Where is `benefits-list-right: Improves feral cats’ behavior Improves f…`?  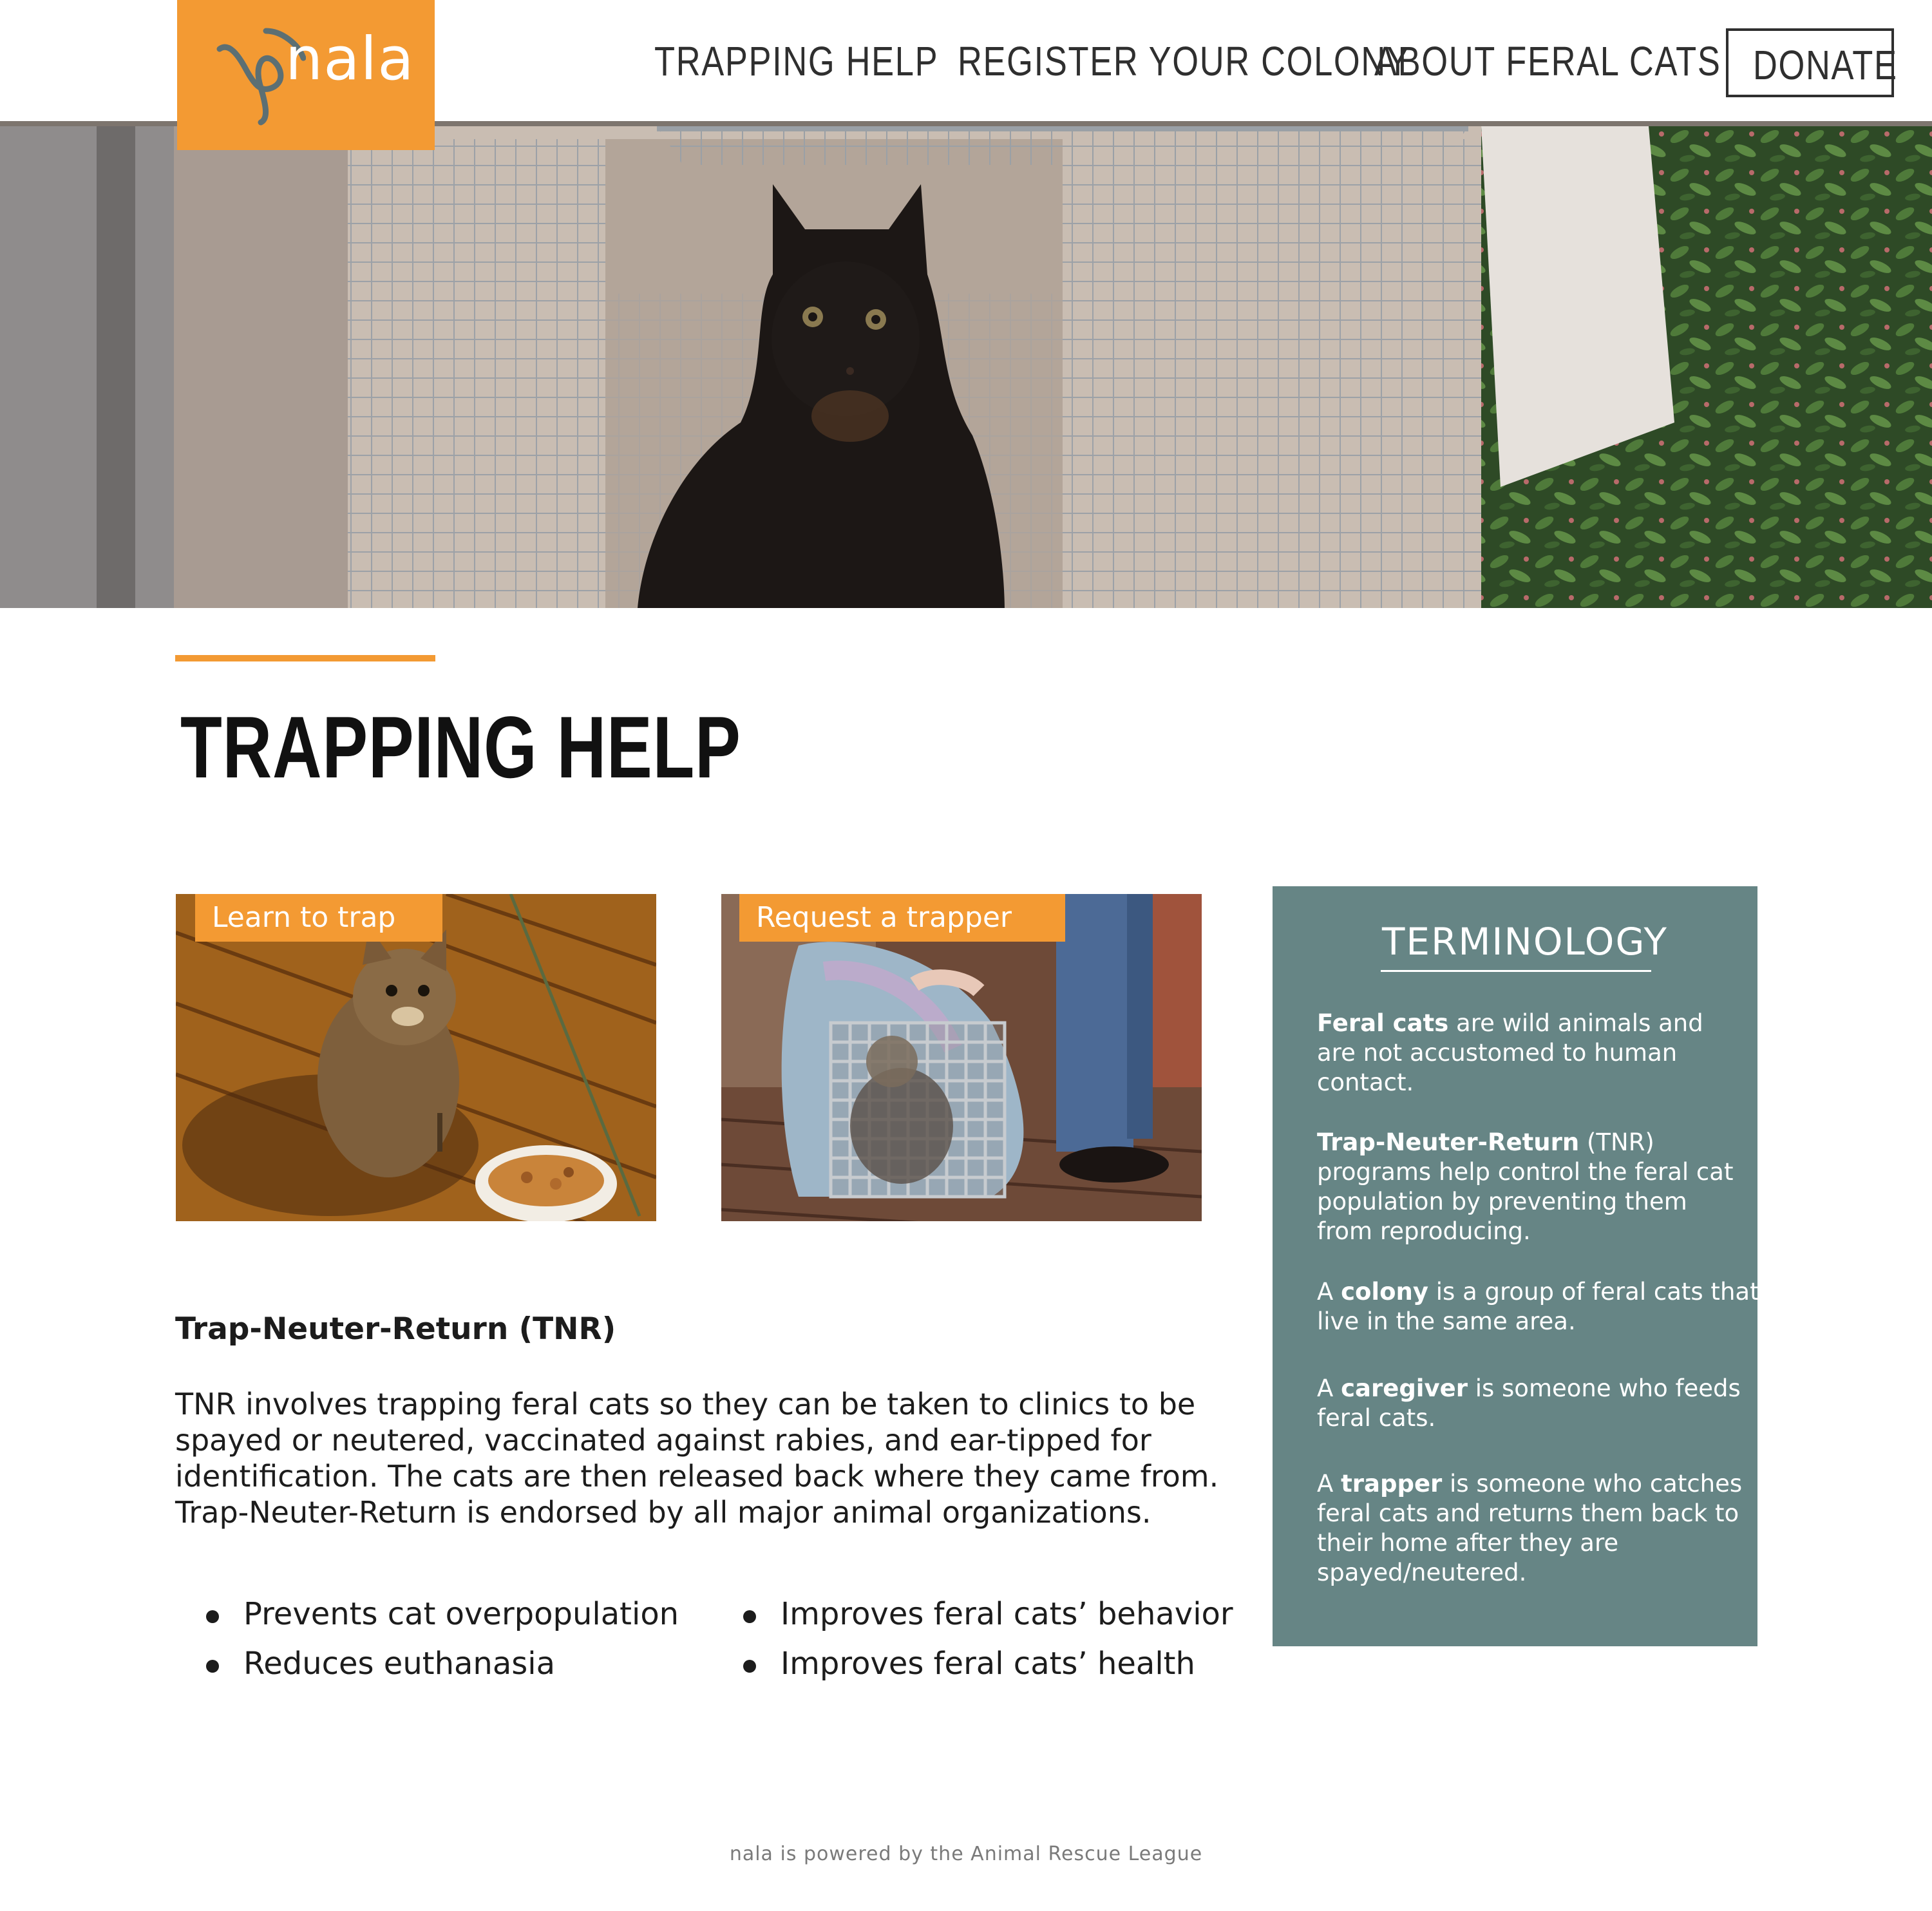
benefits-list-right: Improves feral cats’ behavior Improves f… is located at coordinates (984, 1639).